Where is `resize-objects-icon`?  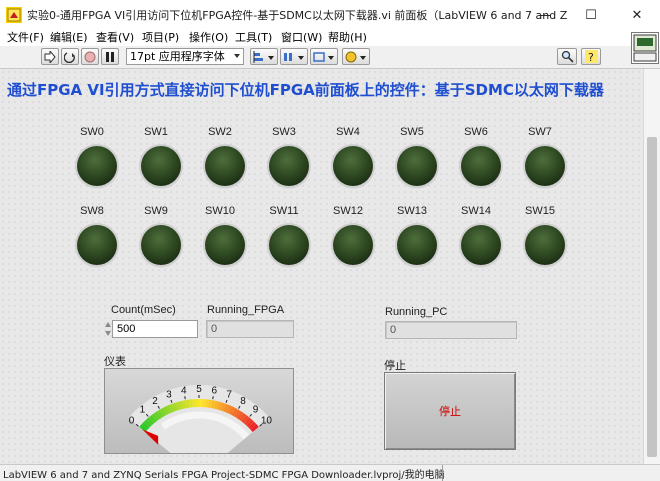 resize-objects-icon is located at coordinates (323, 56).